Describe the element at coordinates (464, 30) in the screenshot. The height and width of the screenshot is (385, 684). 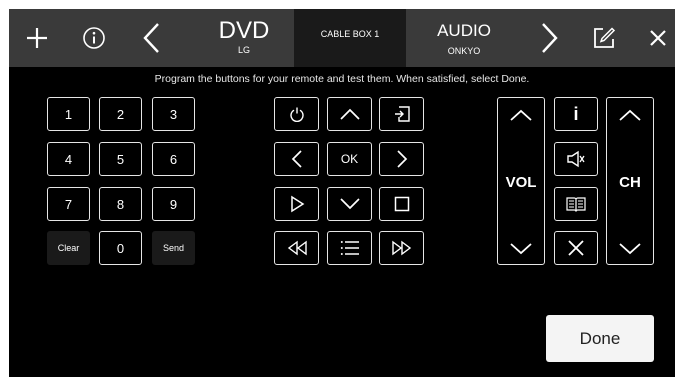
I see `tab-audio-title: AUDIO` at that location.